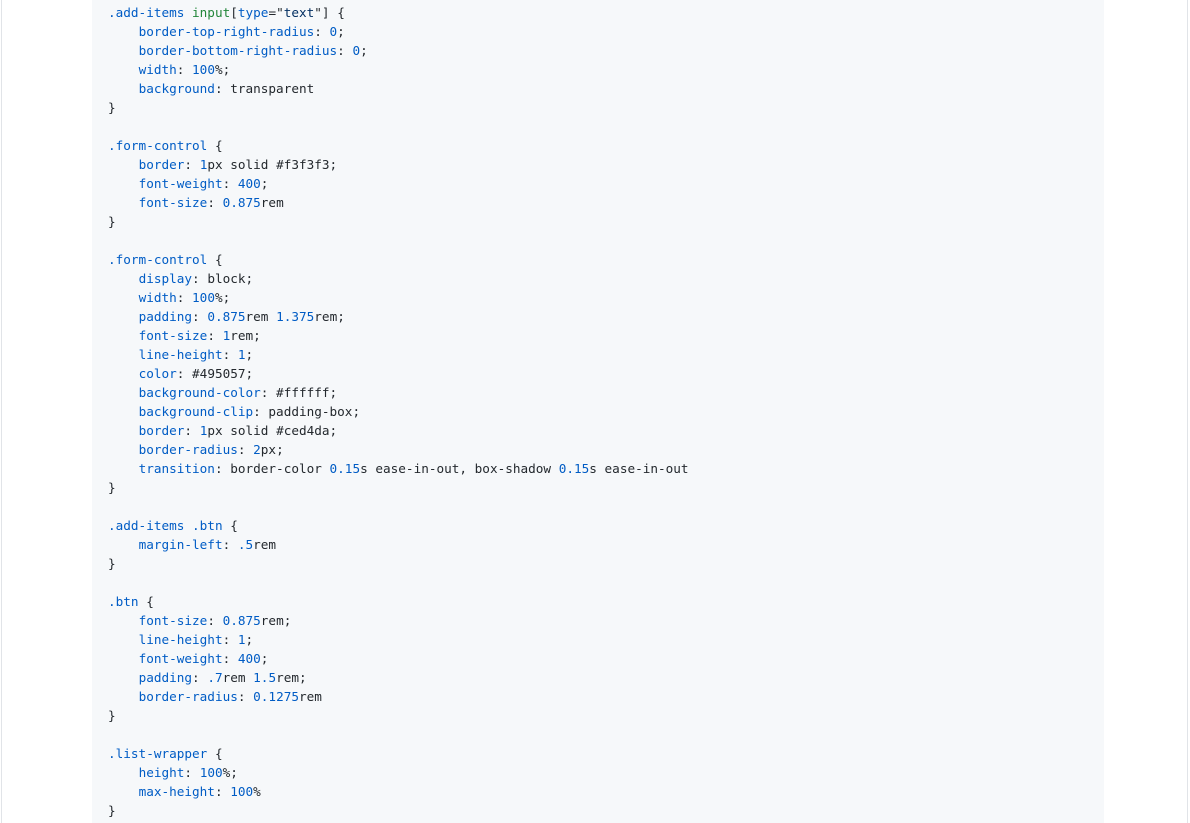  Describe the element at coordinates (276, 12) in the screenshot. I see `code-token: ="` at that location.